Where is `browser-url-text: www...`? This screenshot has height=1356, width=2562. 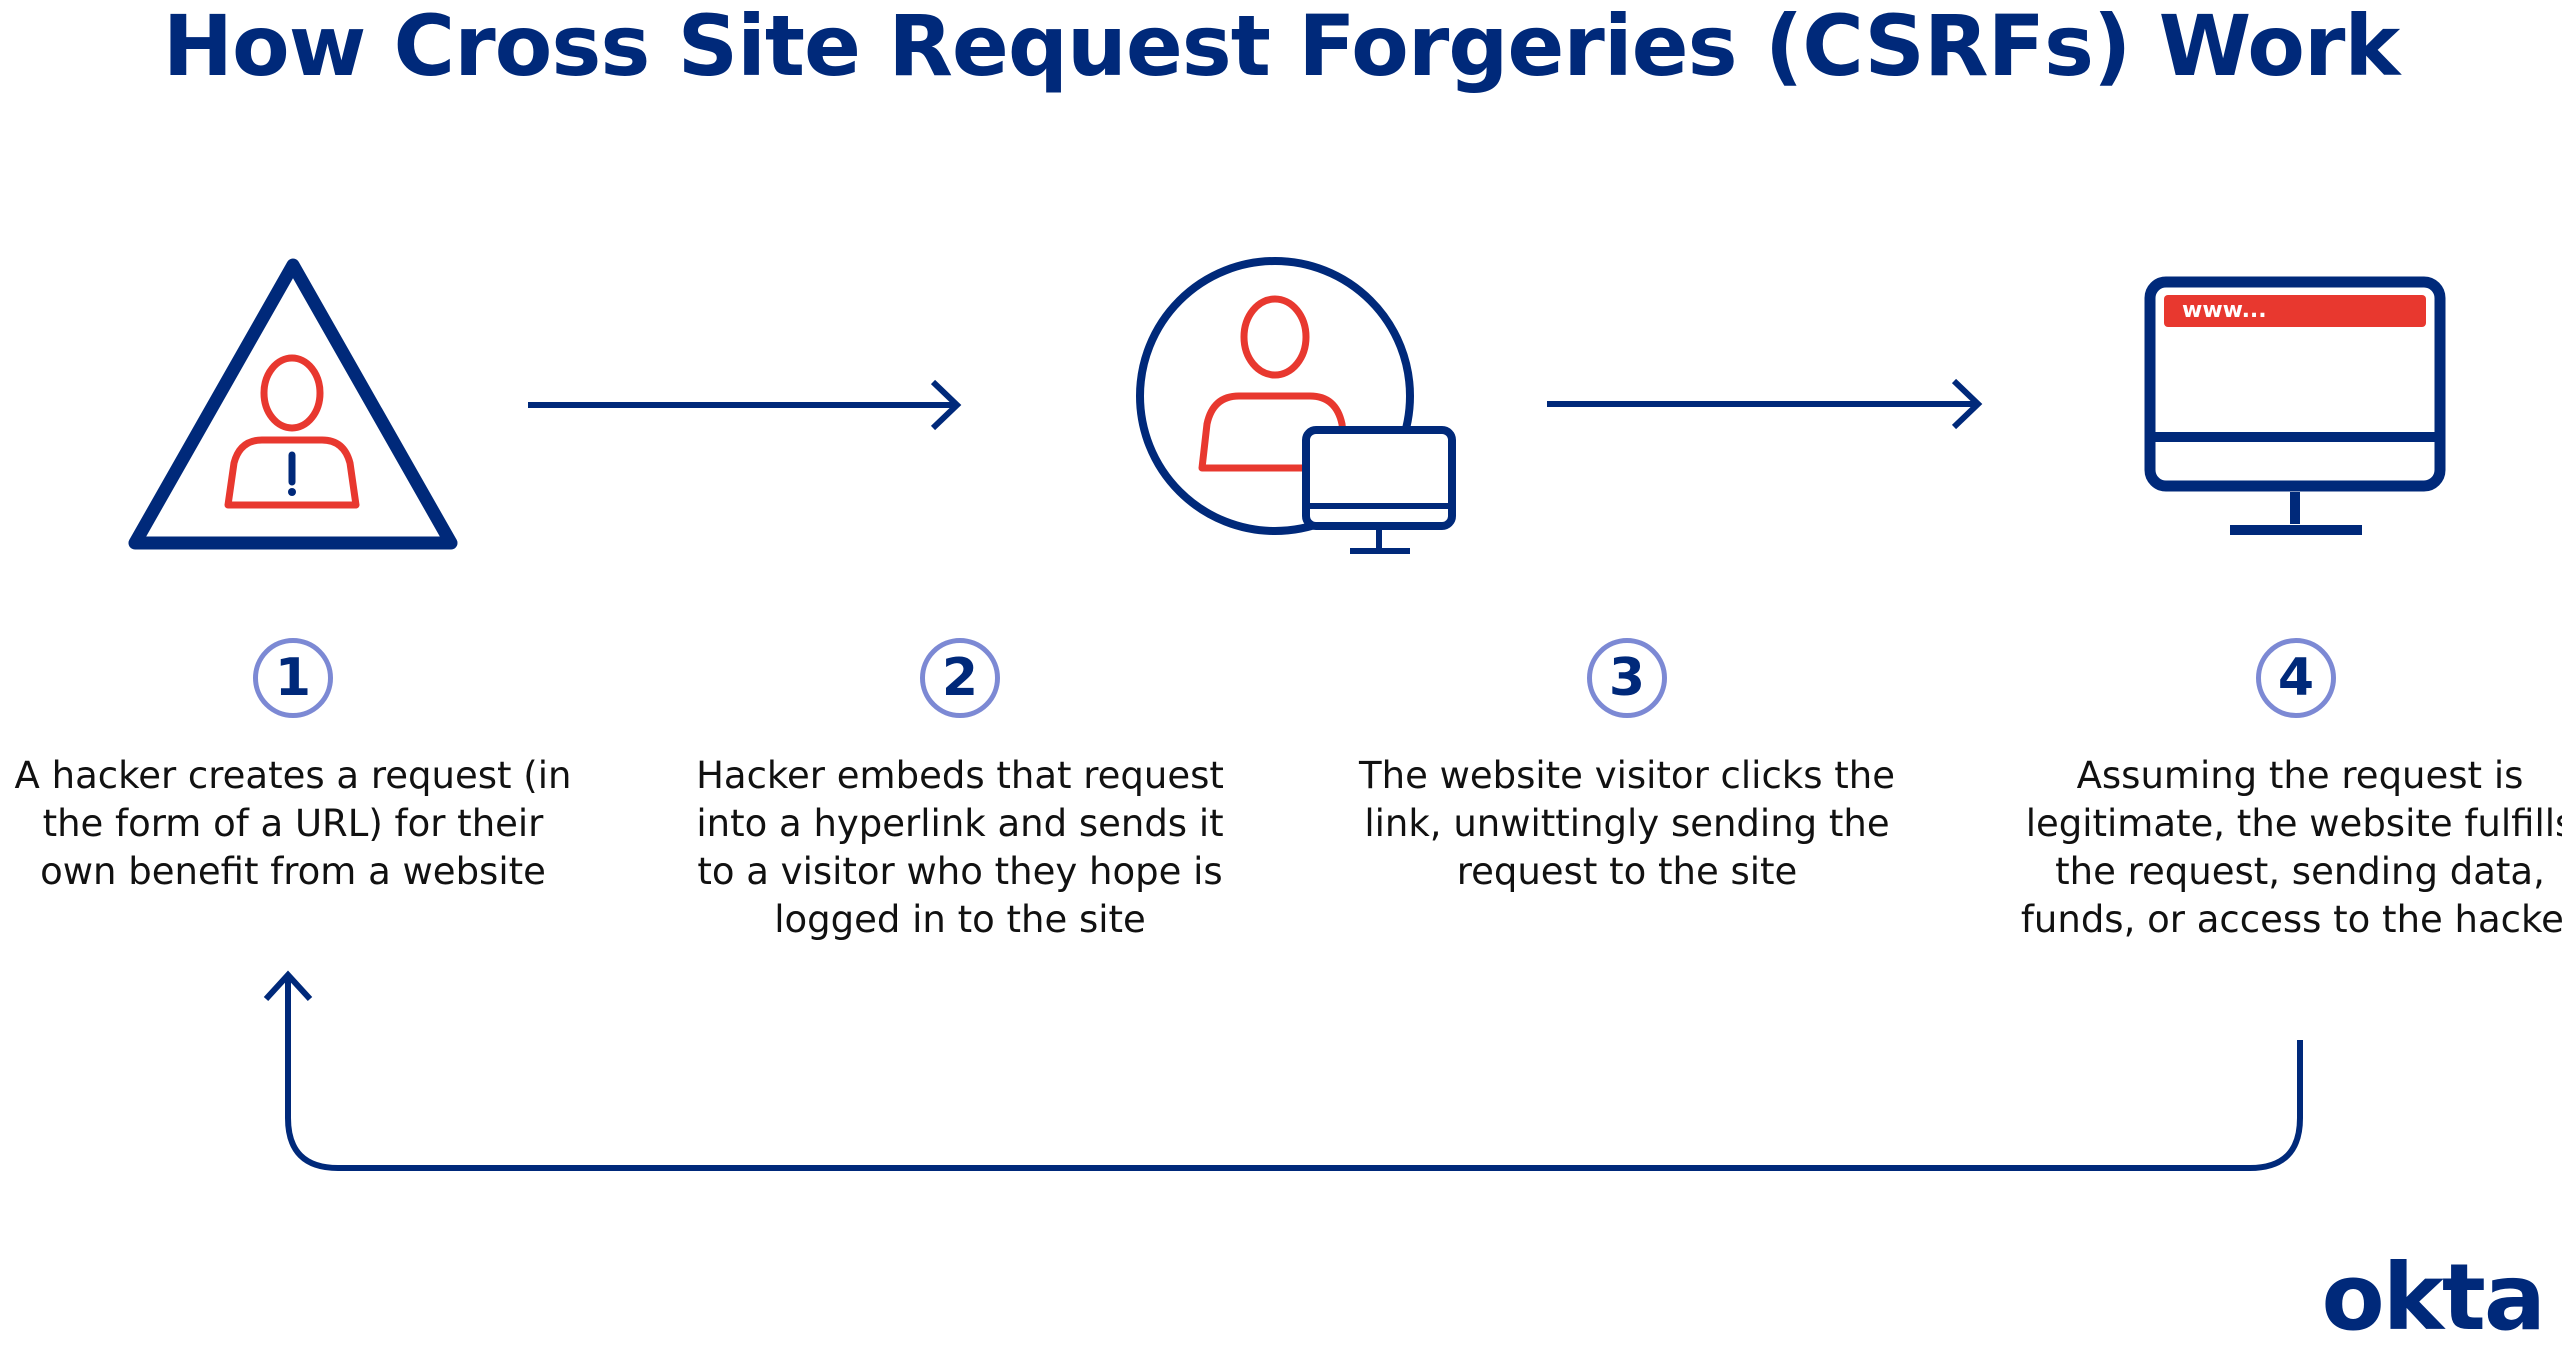
browser-url-text: www... is located at coordinates (2224, 310).